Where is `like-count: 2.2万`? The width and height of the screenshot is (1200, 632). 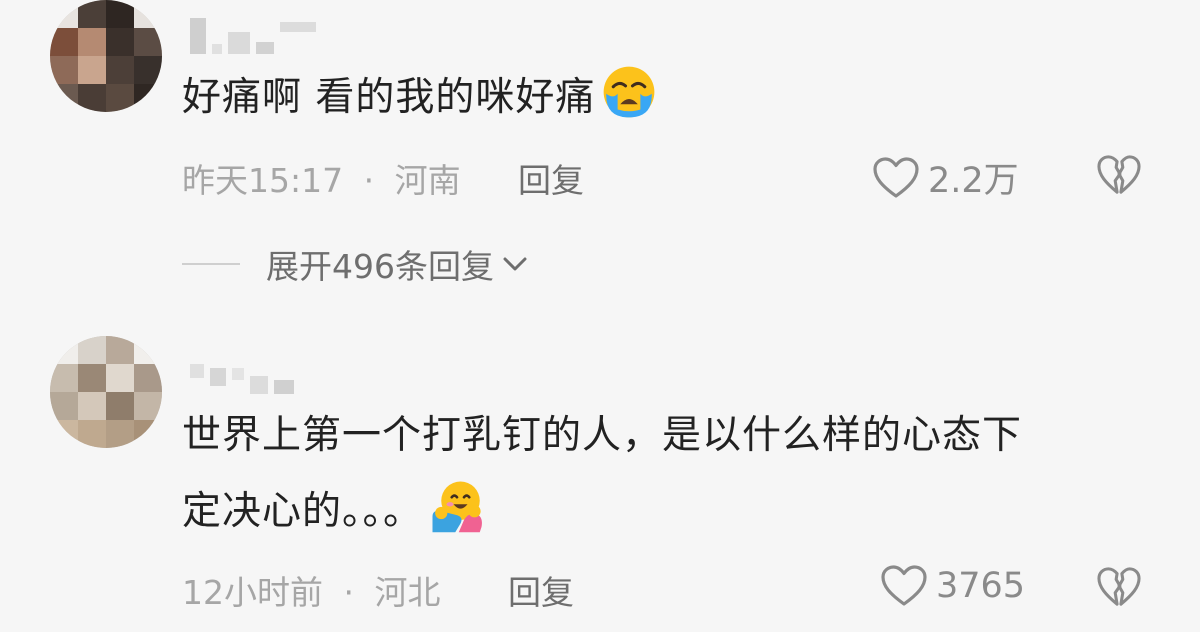 like-count: 2.2万 is located at coordinates (973, 181).